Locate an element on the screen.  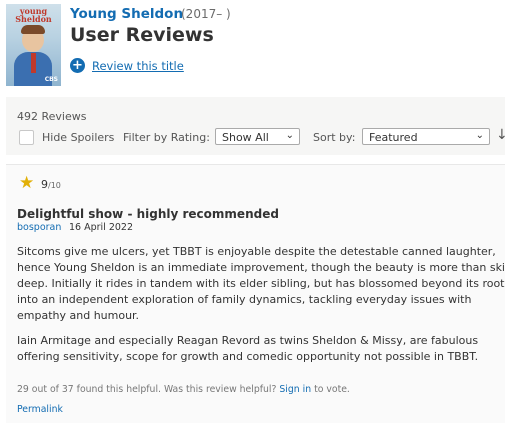
rating-filter-select: Show All ⌄ is located at coordinates (257, 136).